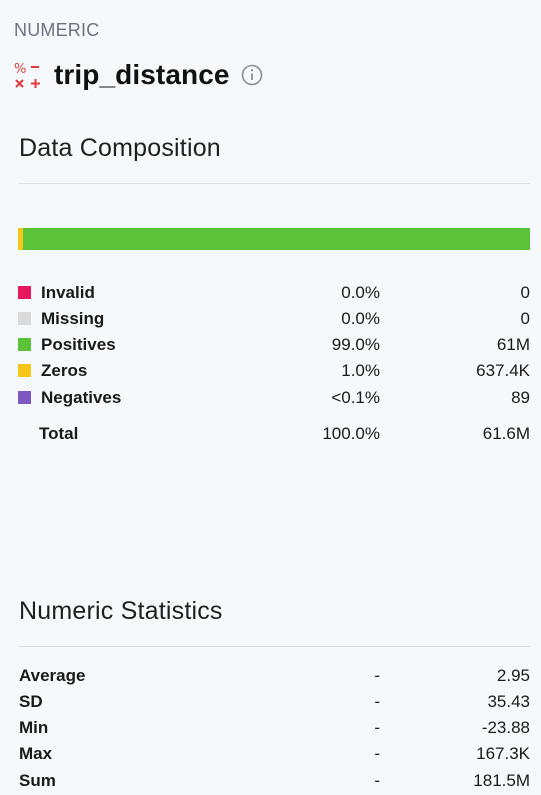 Image resolution: width=541 pixels, height=795 pixels. I want to click on stat-row-sd: SD - 35.43, so click(274, 702).